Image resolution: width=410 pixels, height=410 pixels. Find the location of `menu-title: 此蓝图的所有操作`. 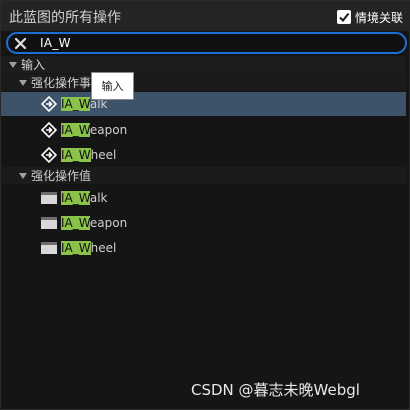

menu-title: 此蓝图的所有操作 is located at coordinates (65, 18).